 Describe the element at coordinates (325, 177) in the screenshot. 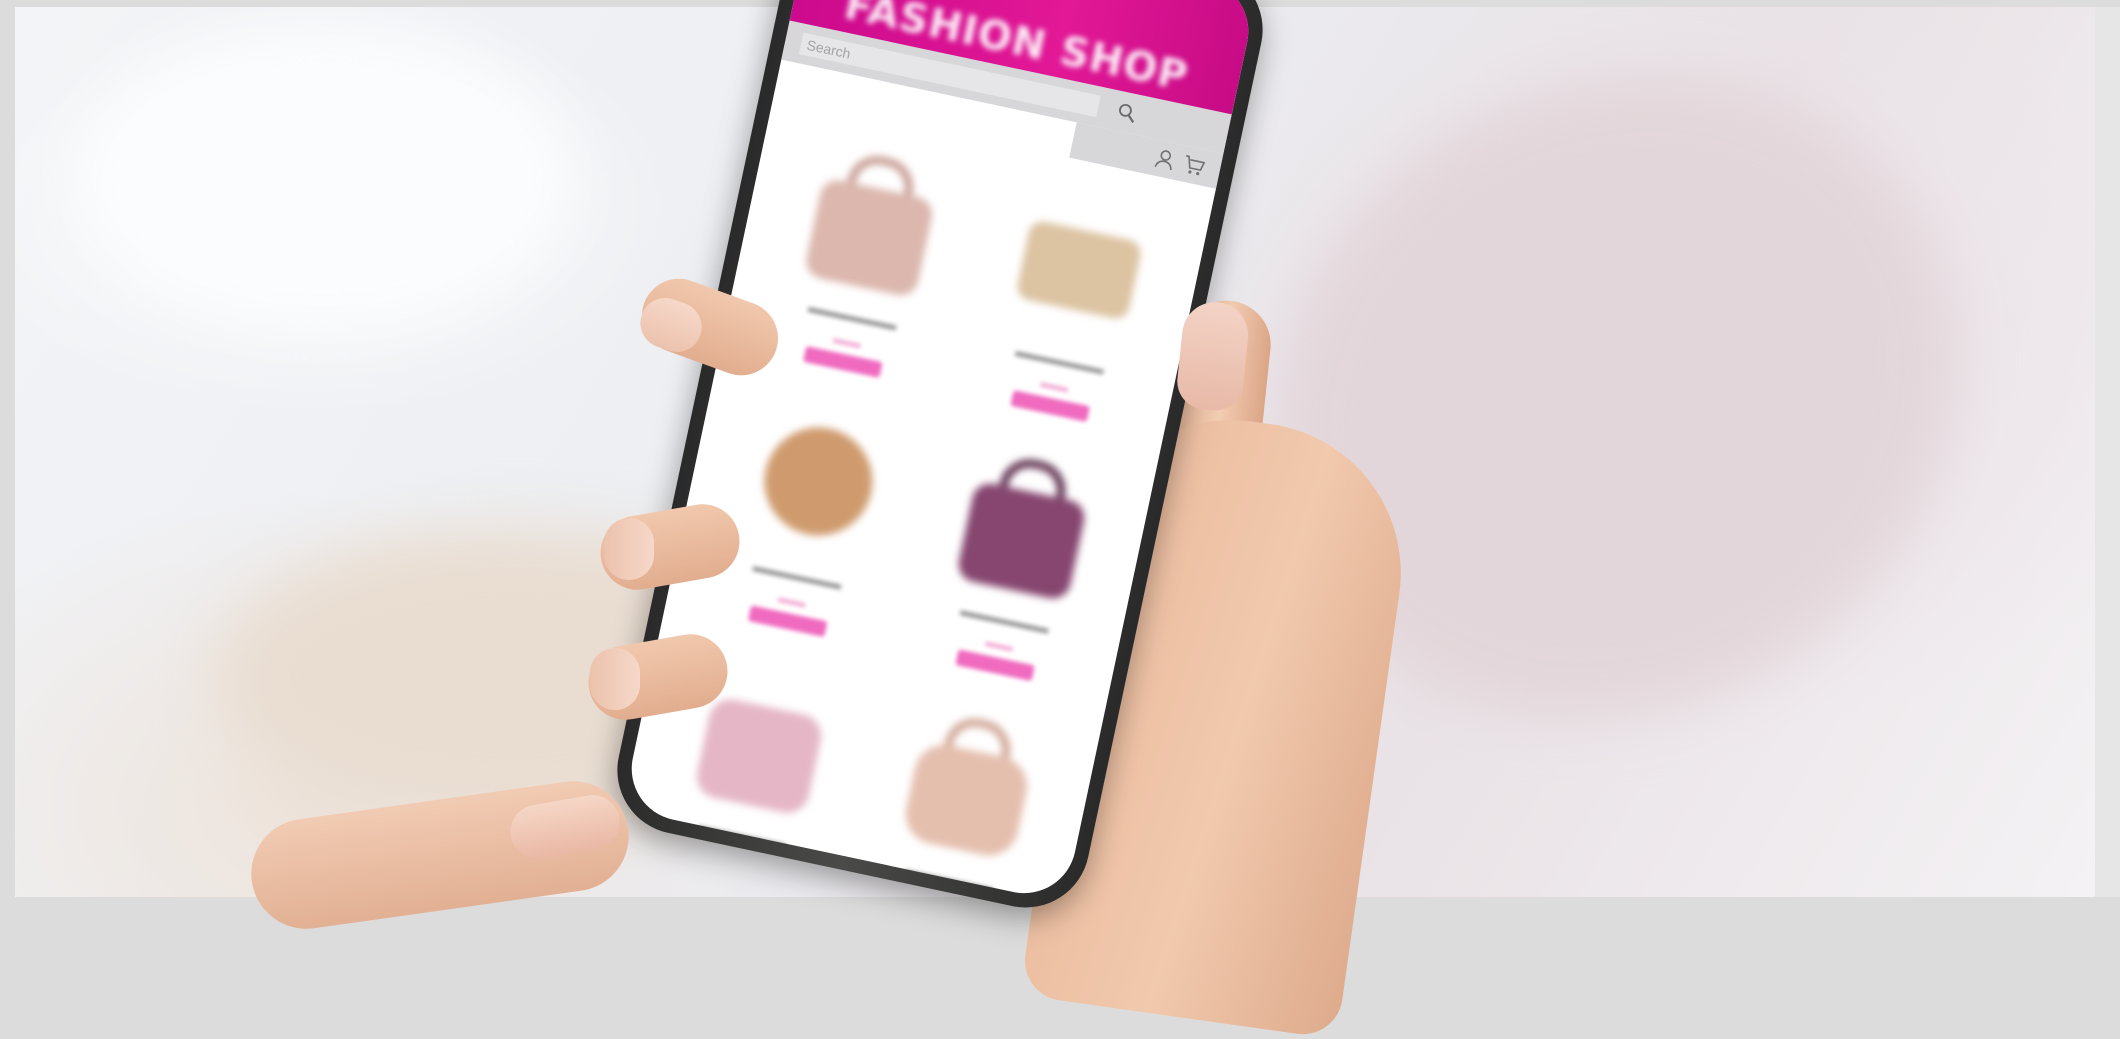

I see `background-blur-light` at that location.